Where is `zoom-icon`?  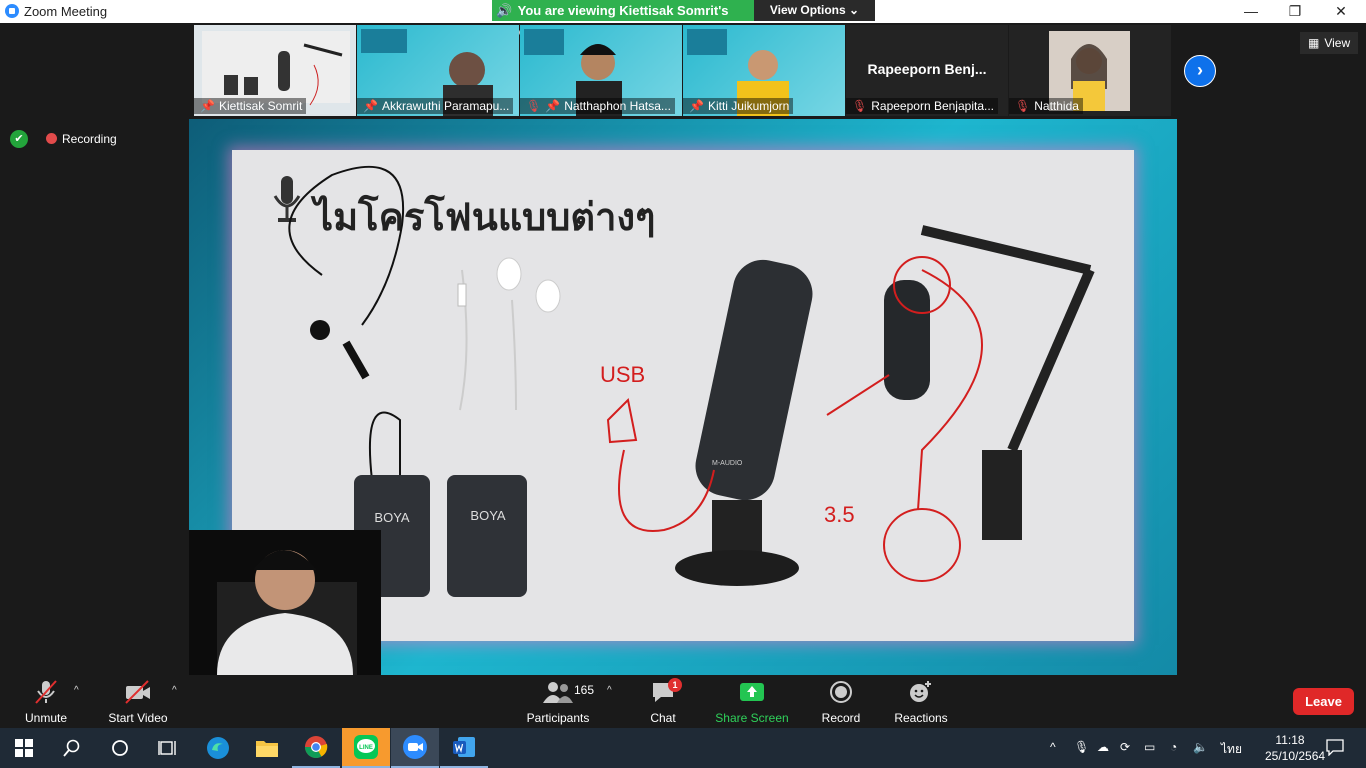
zoom-icon is located at coordinates (415, 747).